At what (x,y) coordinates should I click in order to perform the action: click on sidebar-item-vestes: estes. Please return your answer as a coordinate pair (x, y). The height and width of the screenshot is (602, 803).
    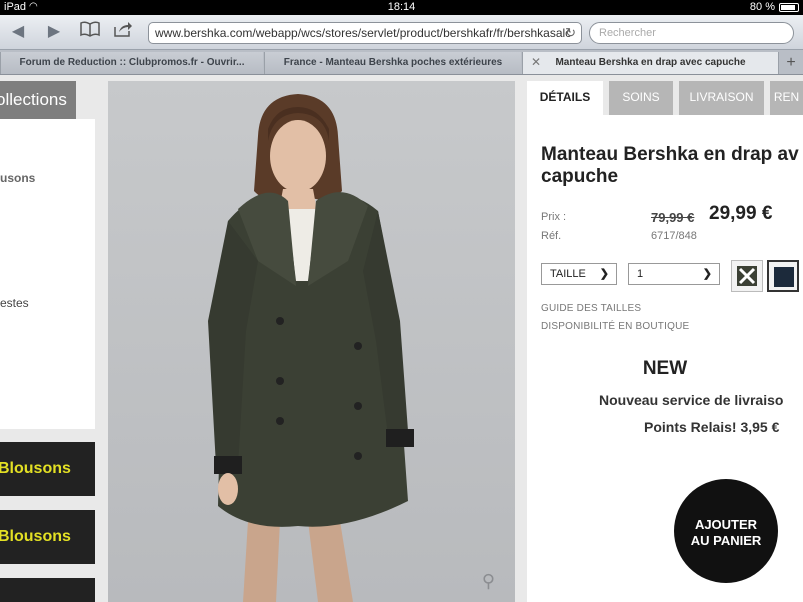
    Looking at the image, I should click on (14, 303).